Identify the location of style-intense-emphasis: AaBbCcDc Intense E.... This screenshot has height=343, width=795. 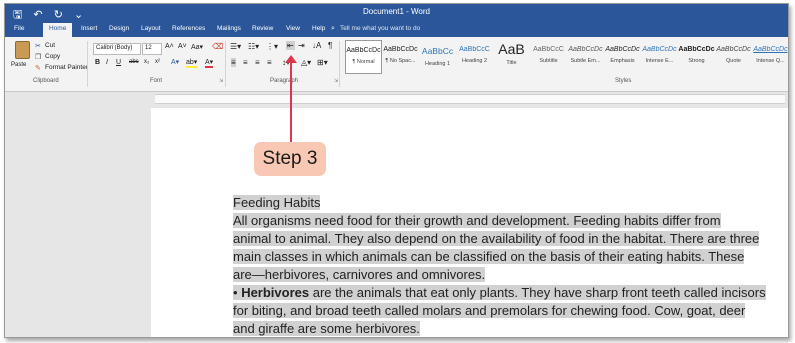
(659, 57).